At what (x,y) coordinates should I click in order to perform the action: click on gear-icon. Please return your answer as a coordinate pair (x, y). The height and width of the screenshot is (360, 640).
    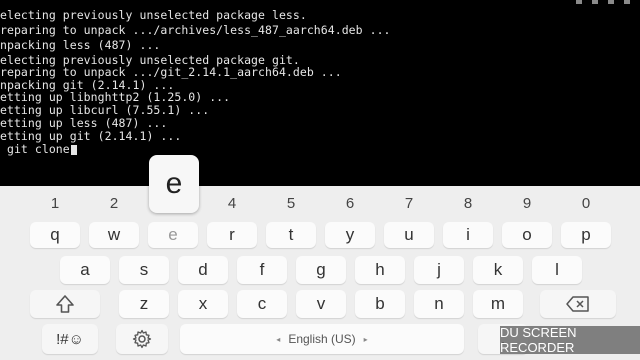
    Looking at the image, I should click on (142, 339).